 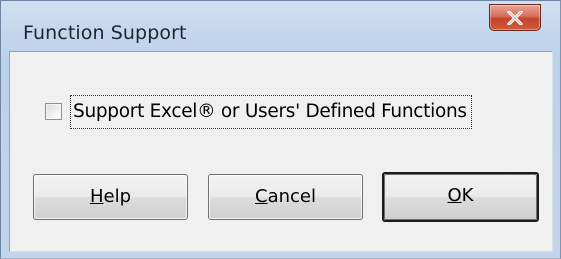 I want to click on ok-button: OK, so click(x=460, y=197).